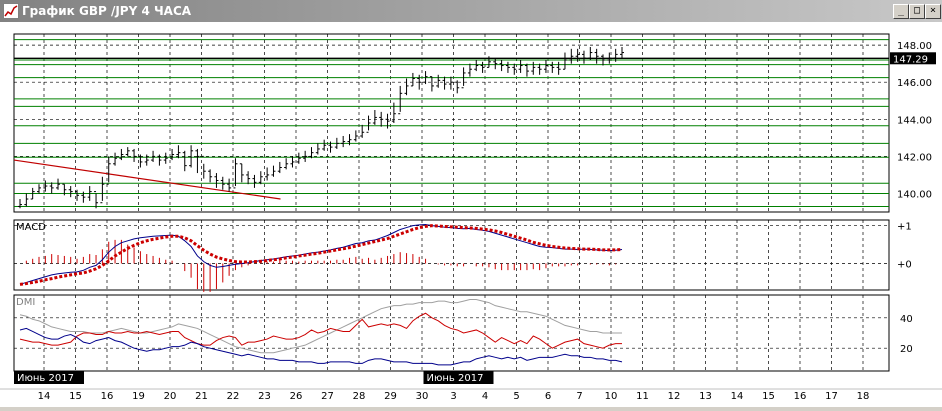 This screenshot has height=411, width=942. What do you see at coordinates (901, 11) in the screenshot?
I see `minimize-button: _` at bounding box center [901, 11].